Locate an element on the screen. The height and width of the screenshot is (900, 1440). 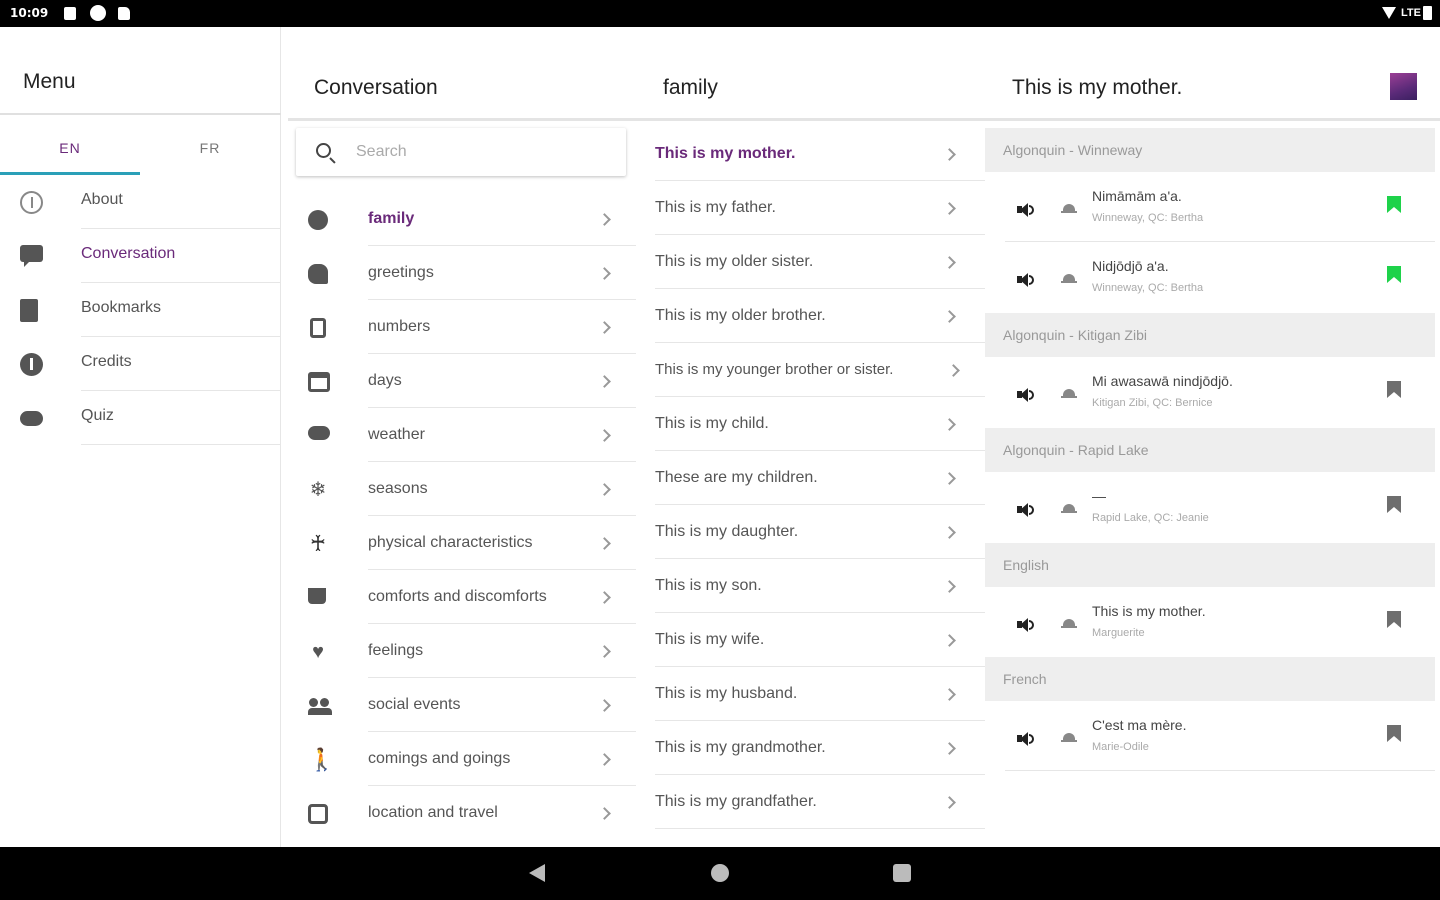
category-item-greetings: greetings is located at coordinates (462, 273).